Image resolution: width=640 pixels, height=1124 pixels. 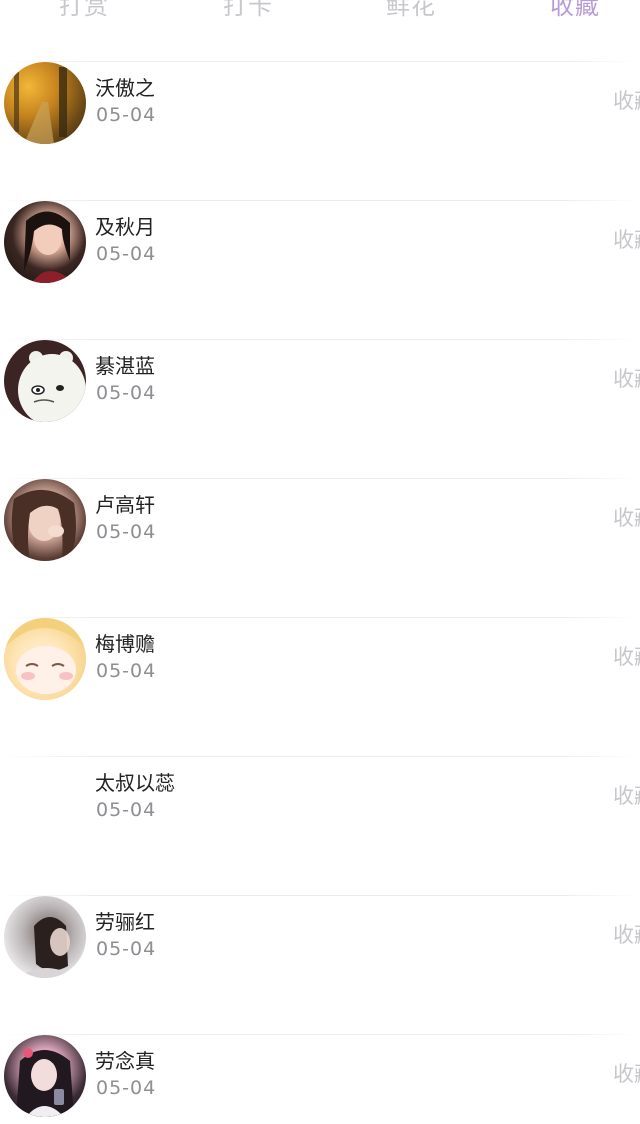 I want to click on tab-bar: 打赏 打卡 鲜花 收藏, so click(x=320, y=15).